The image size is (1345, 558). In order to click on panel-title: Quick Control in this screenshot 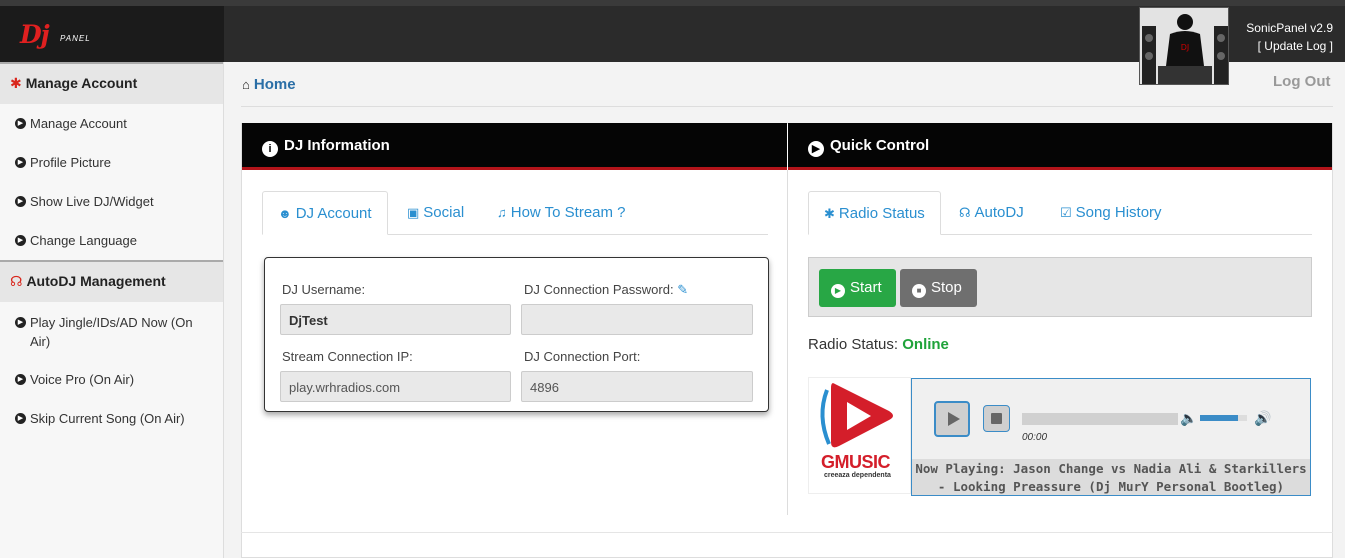, I will do `click(880, 145)`.